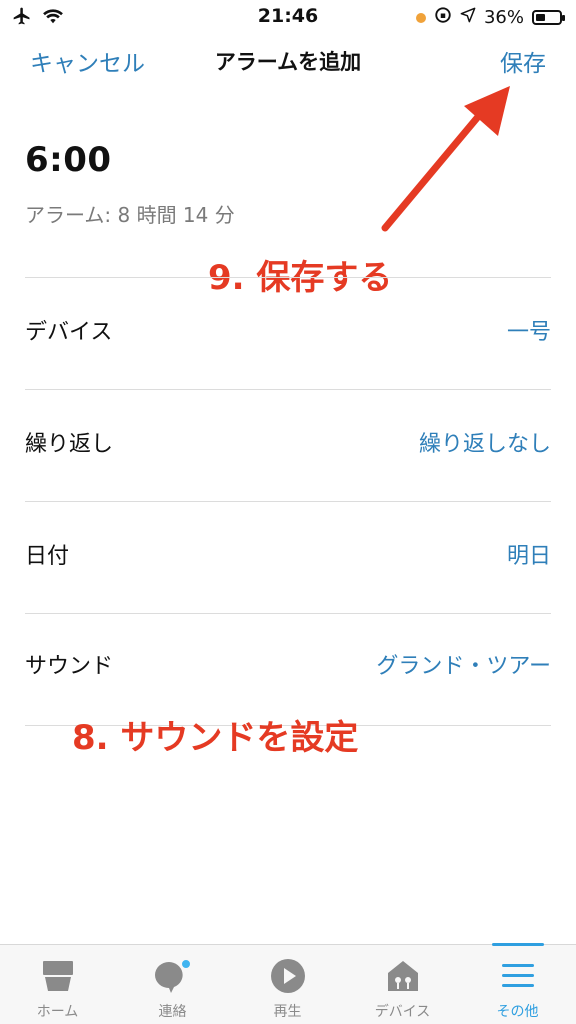 This screenshot has height=1024, width=576. I want to click on row-device-value: 一号, so click(529, 330).